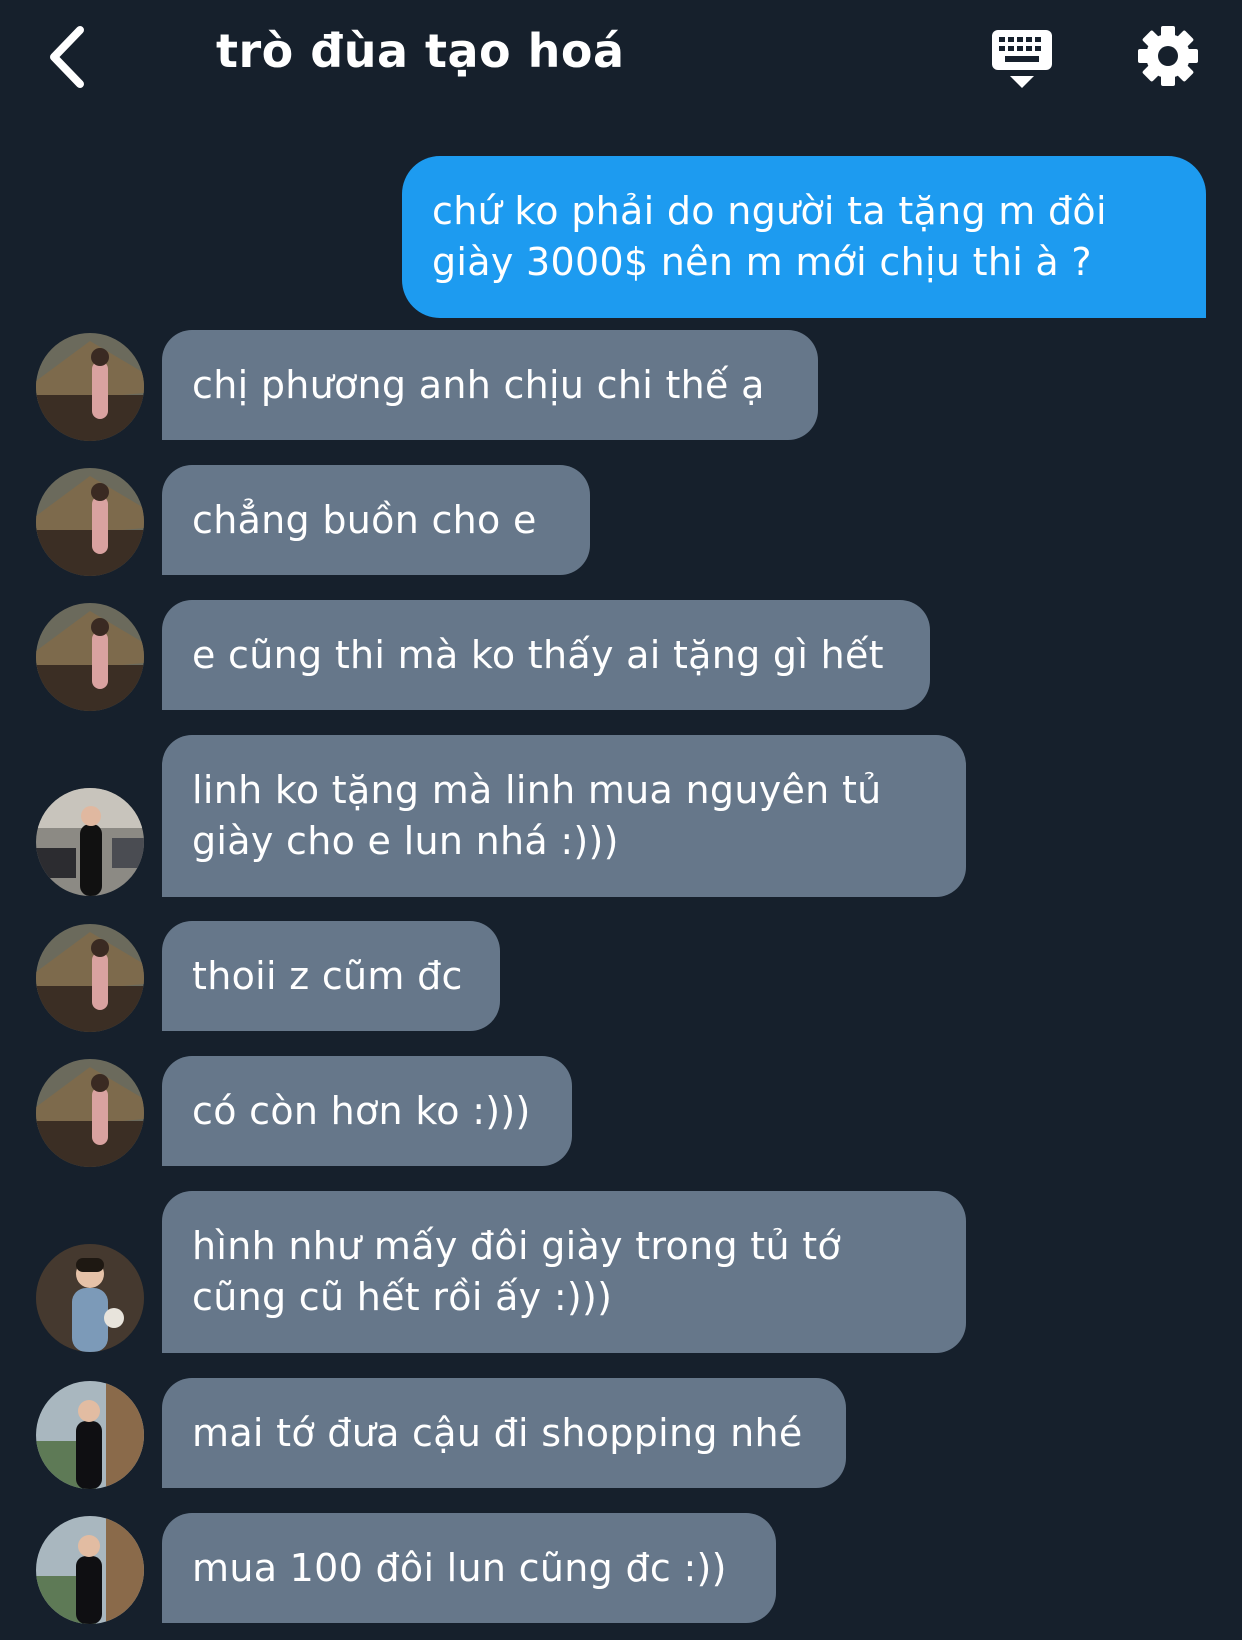  Describe the element at coordinates (420, 51) in the screenshot. I see `chat-title: trò đùa tạo hoá` at that location.